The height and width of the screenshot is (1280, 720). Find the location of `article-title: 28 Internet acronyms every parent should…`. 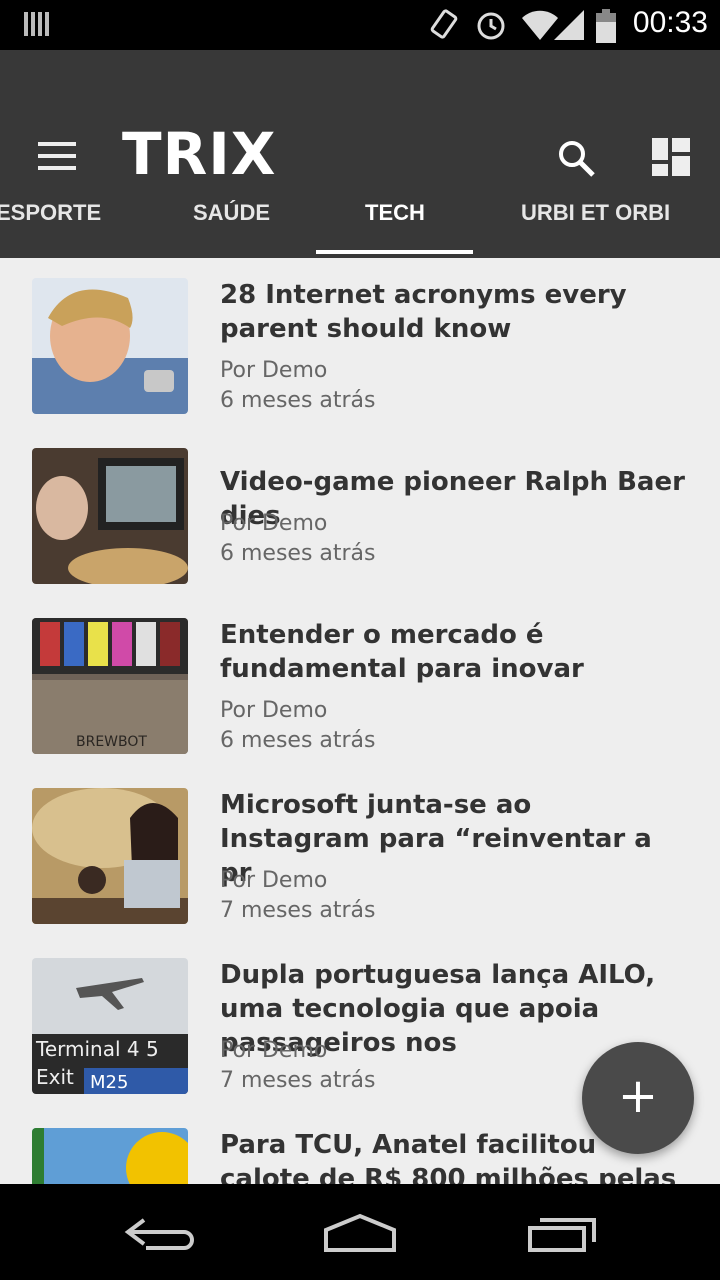

article-title: 28 Internet acronyms every parent should… is located at coordinates (455, 312).